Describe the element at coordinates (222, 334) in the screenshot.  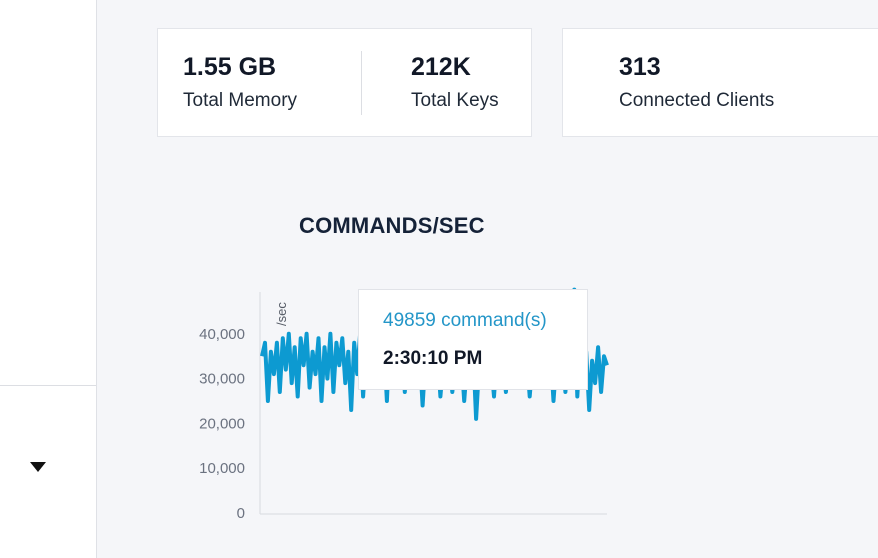
I see `y-tick-label: 40,000` at that location.